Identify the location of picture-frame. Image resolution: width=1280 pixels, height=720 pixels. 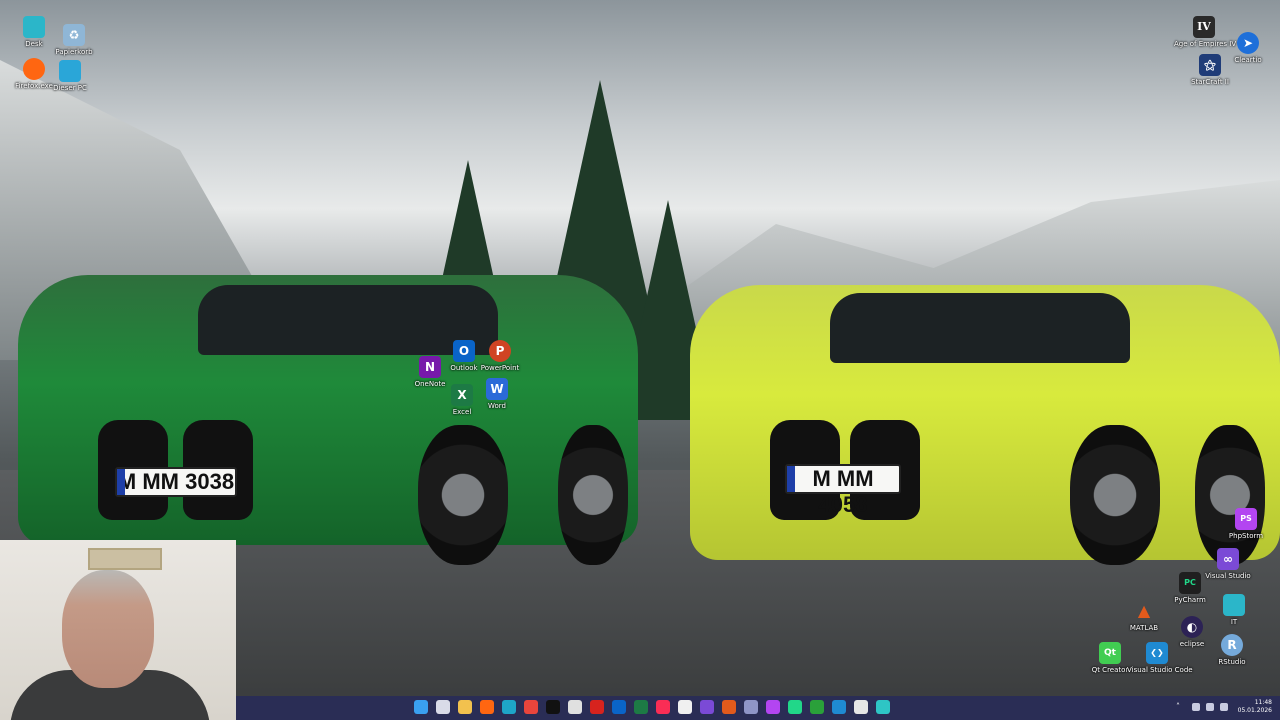
(125, 559).